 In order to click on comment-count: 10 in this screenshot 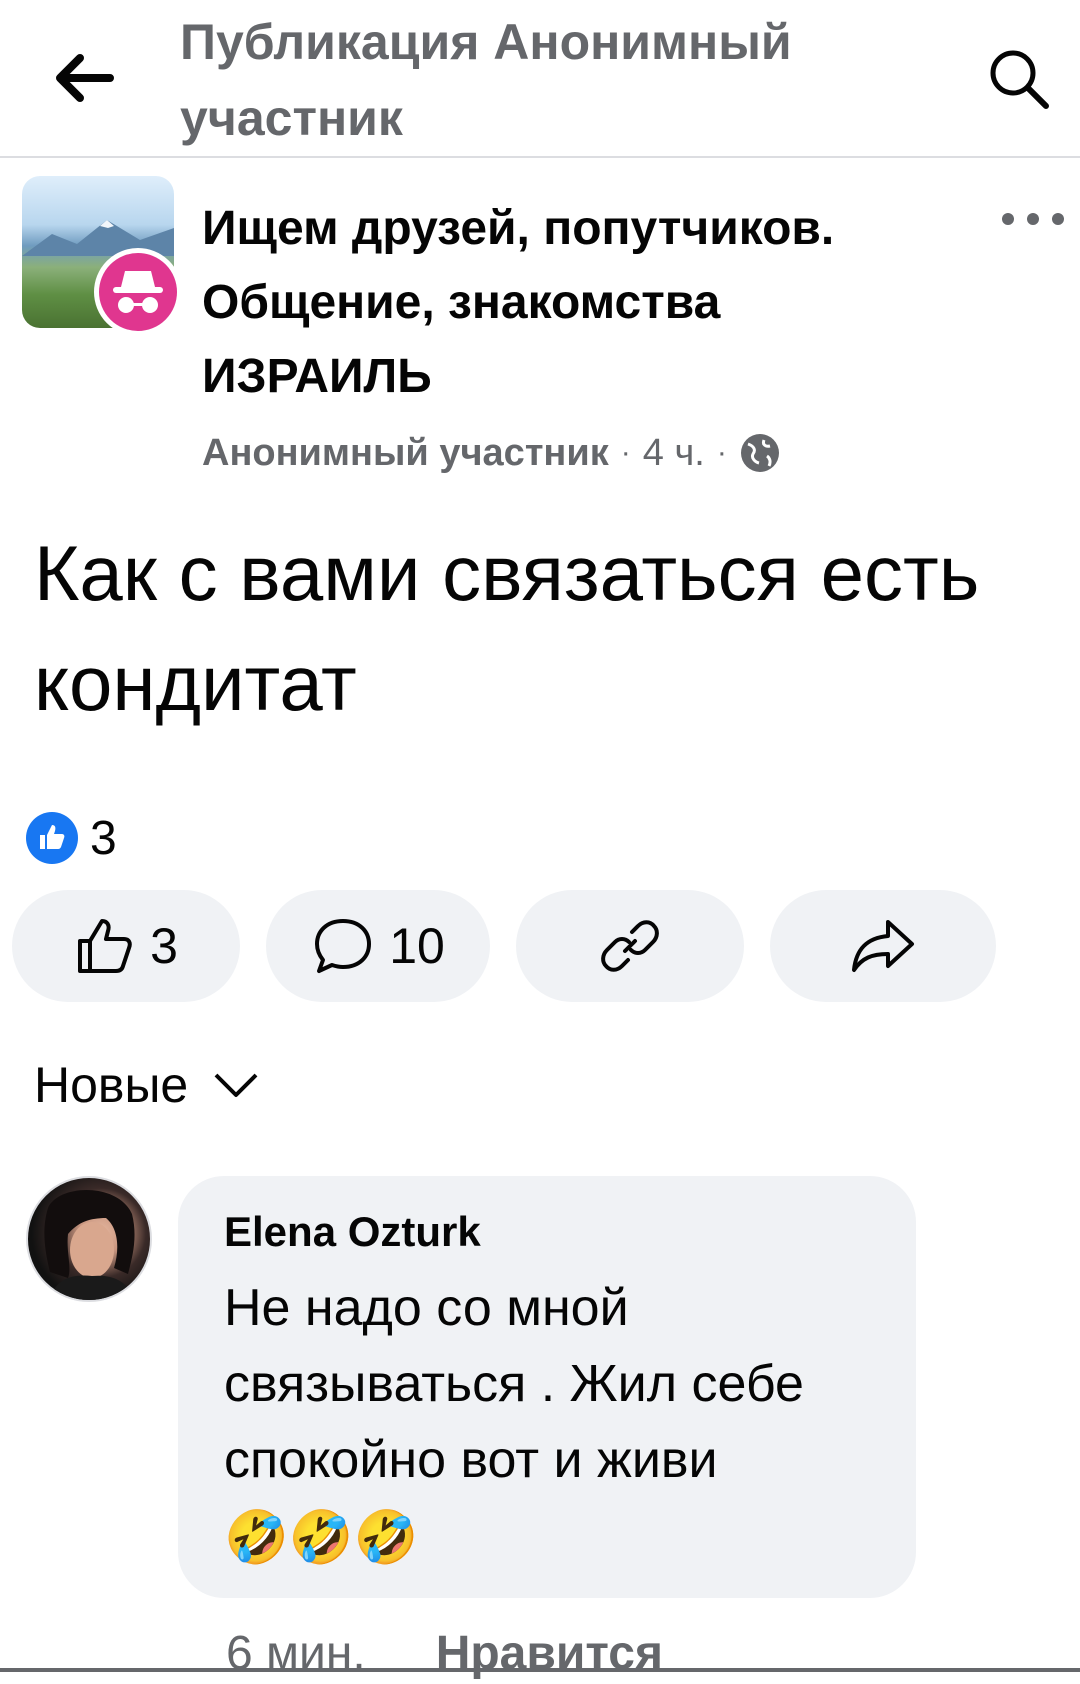, I will do `click(417, 946)`.